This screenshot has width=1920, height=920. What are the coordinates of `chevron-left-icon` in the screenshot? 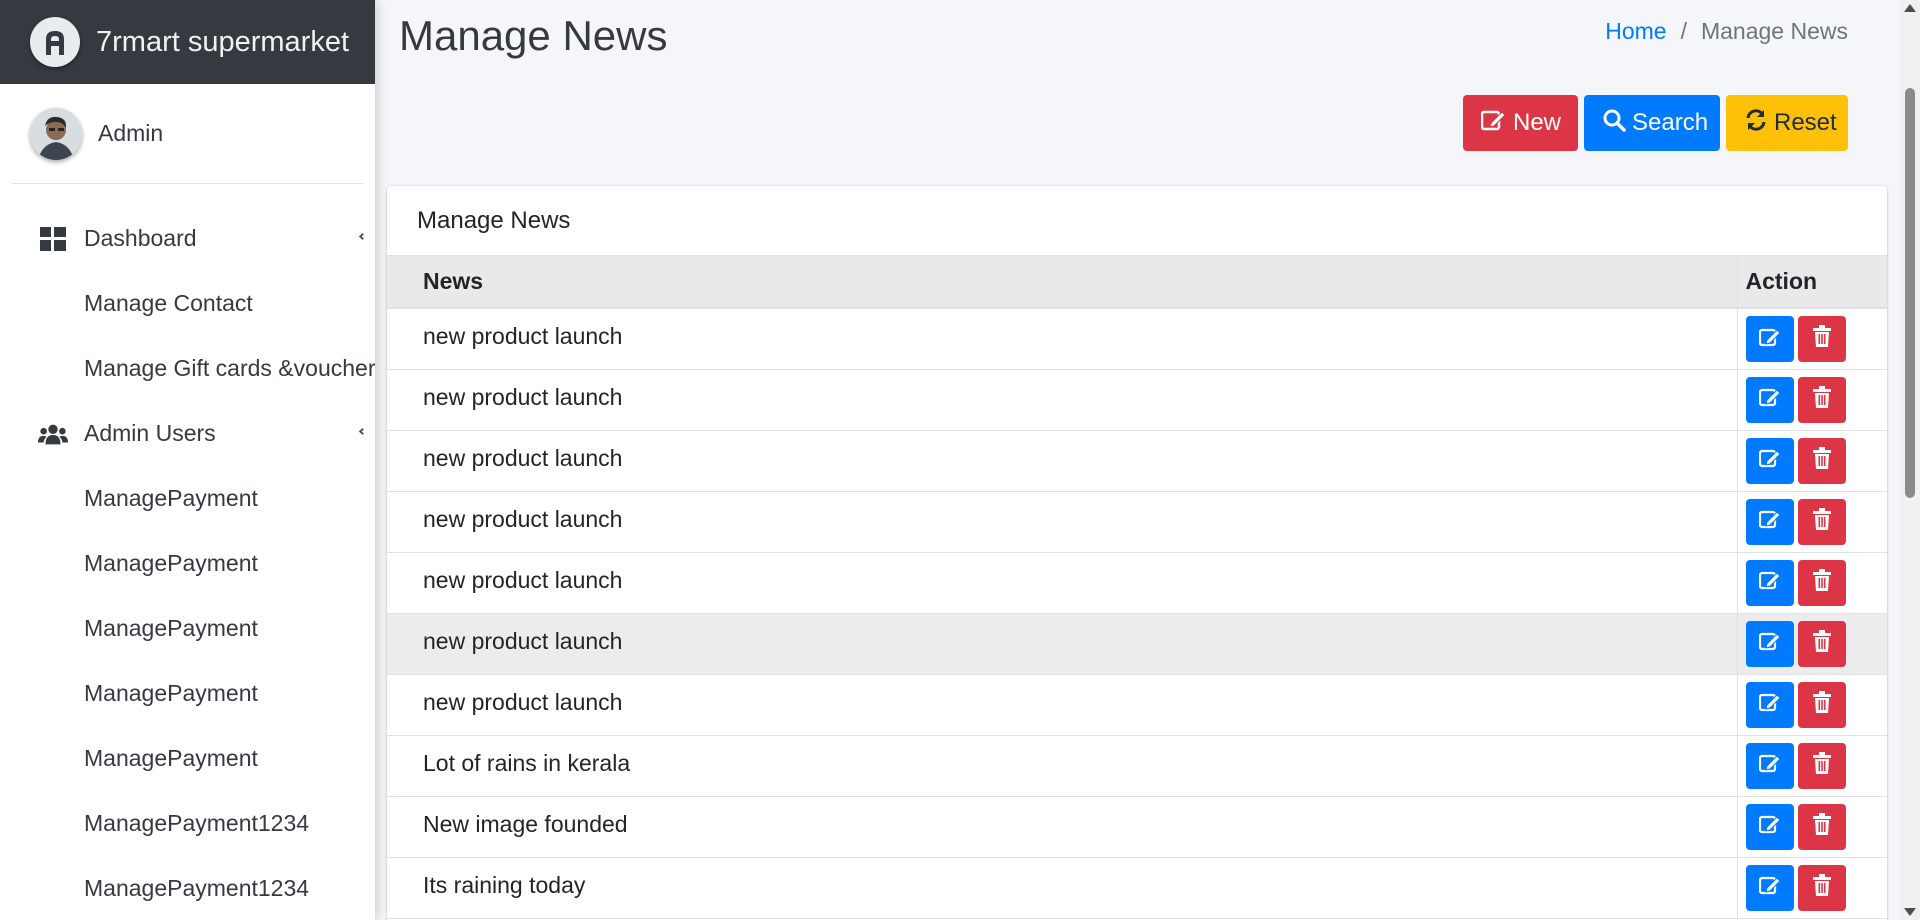 It's located at (362, 431).